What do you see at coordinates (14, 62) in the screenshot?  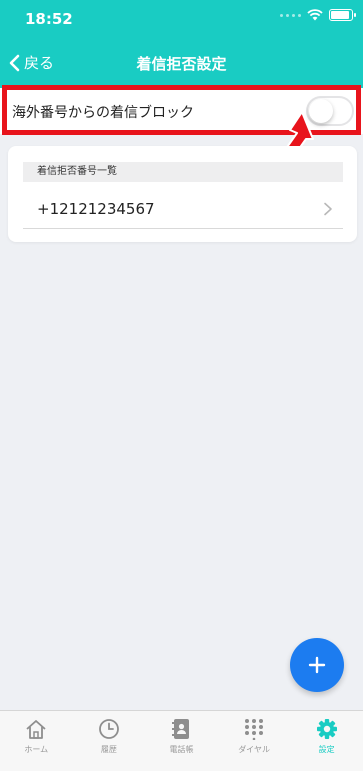 I see `chevron-left-icon` at bounding box center [14, 62].